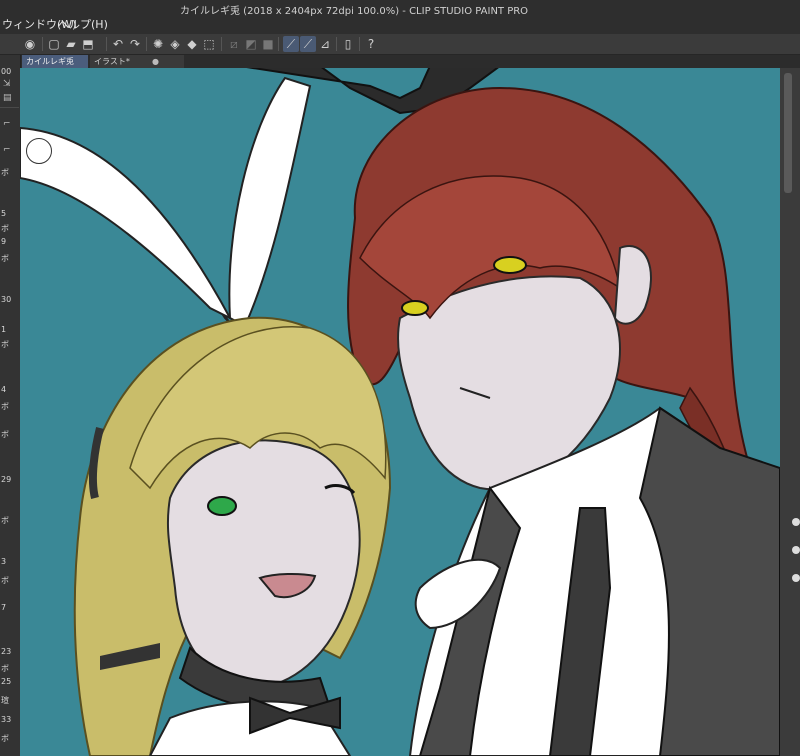 Image resolution: width=800 pixels, height=756 pixels. What do you see at coordinates (6, 719) in the screenshot?
I see `brush-size-label: 33` at bounding box center [6, 719].